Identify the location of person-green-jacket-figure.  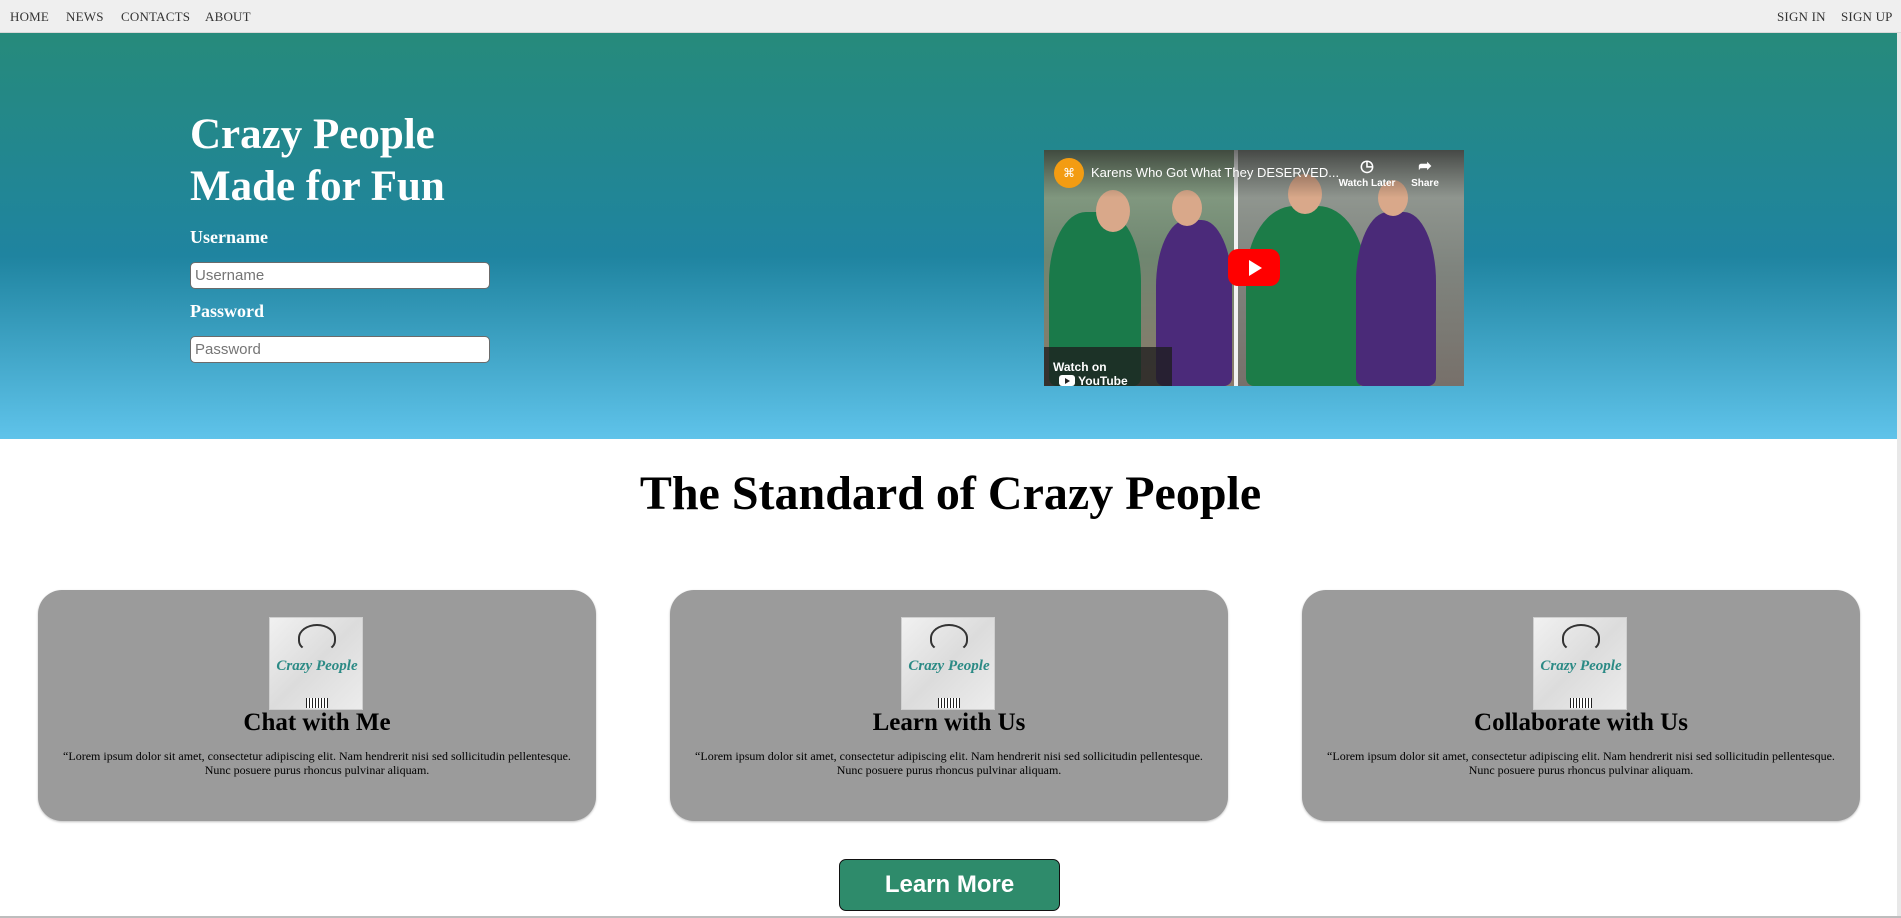
(1306, 296).